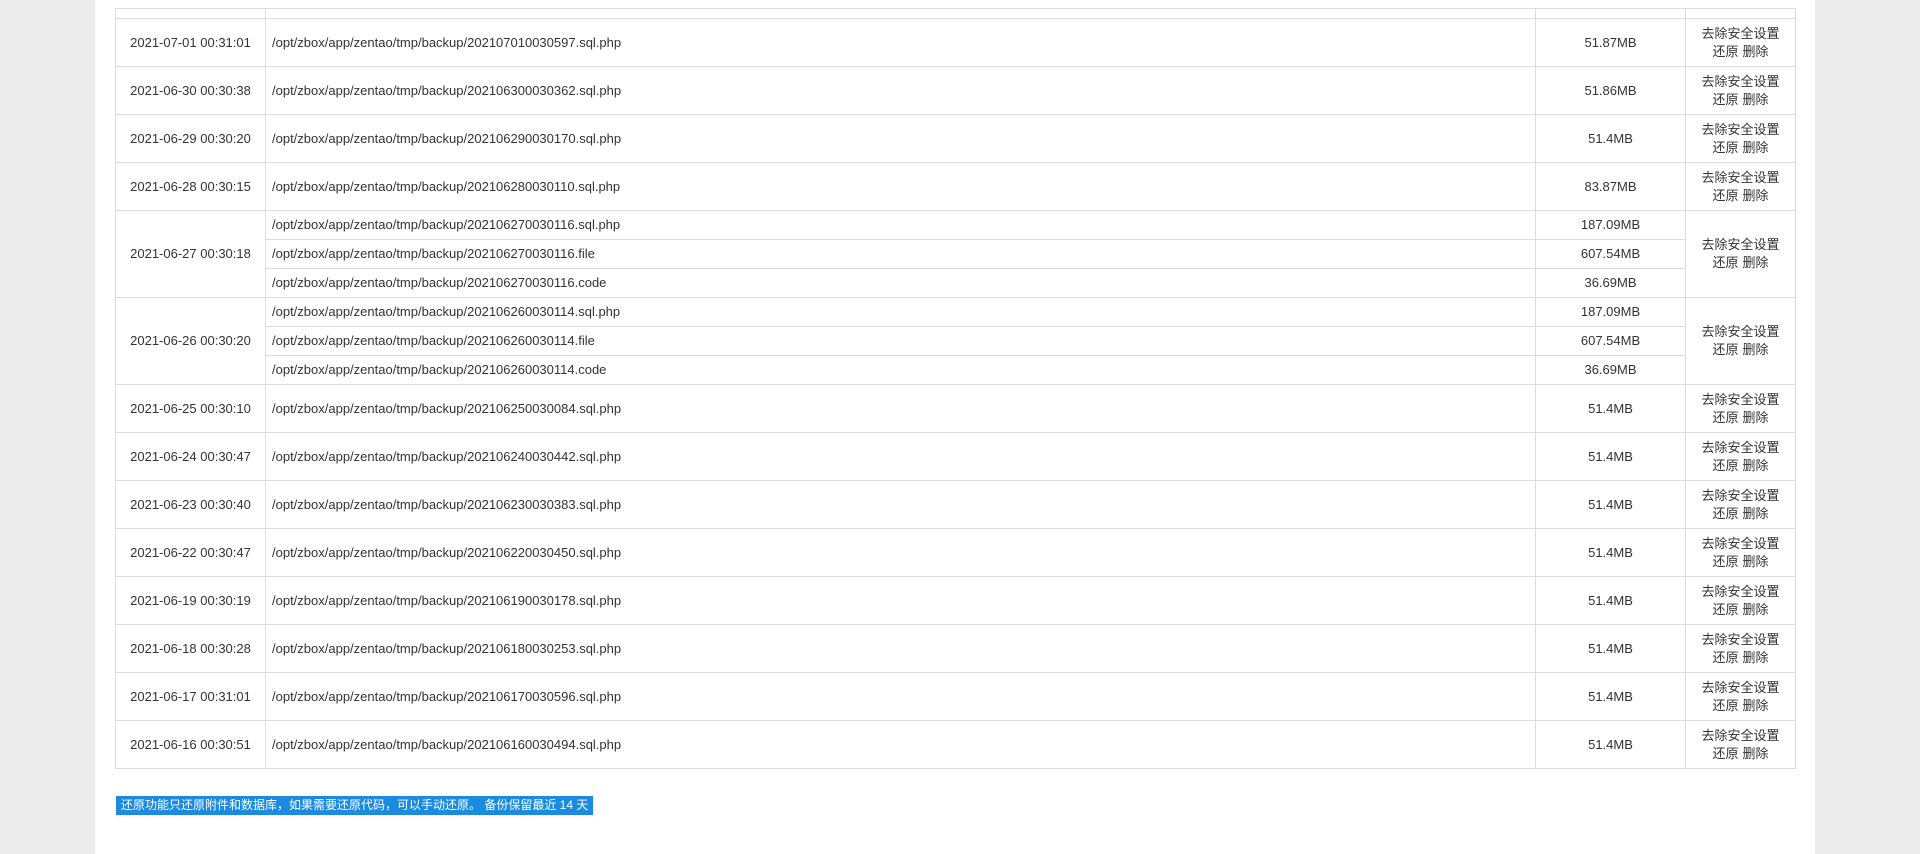  Describe the element at coordinates (190, 552) in the screenshot. I see `backup-time: 2021-06-22 00:30:47` at that location.